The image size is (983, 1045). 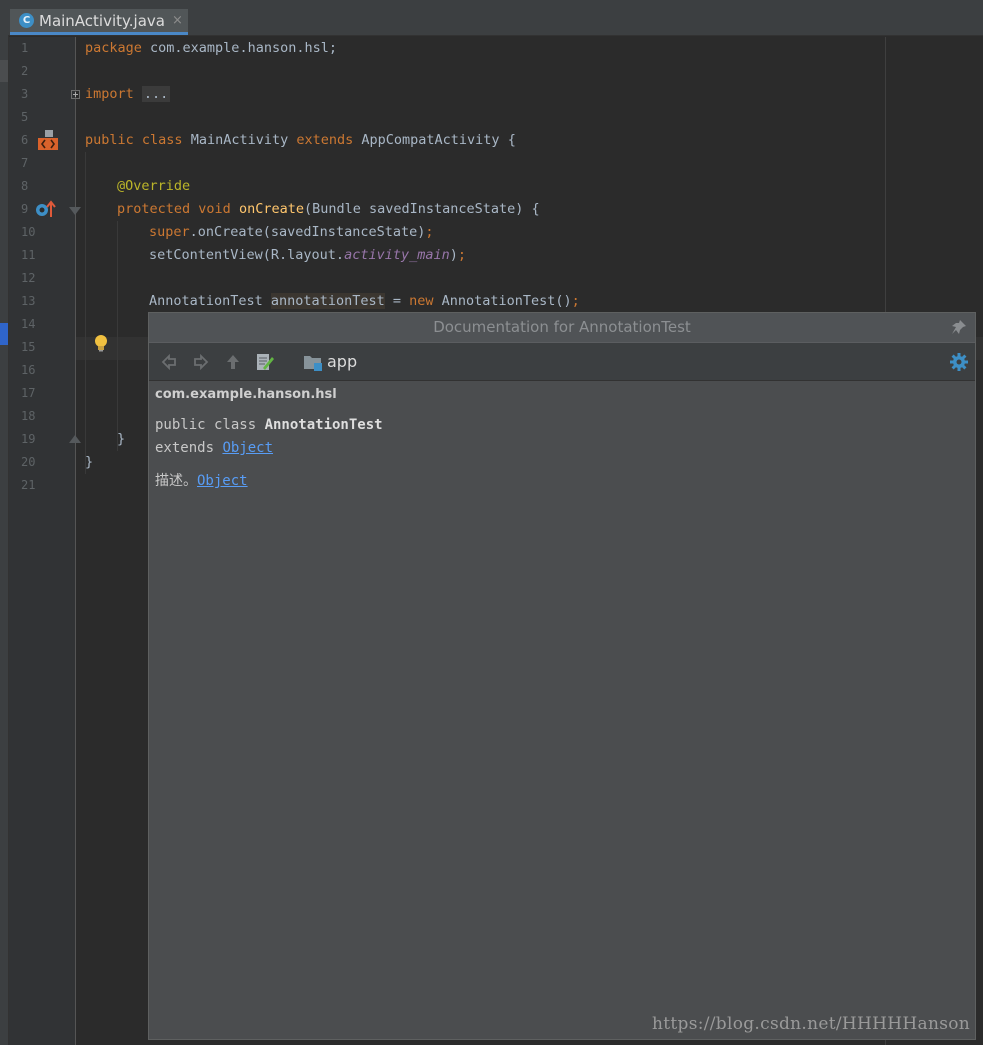 I want to click on code-line-10: super.onCreate(savedInstanceState);, so click(x=291, y=232).